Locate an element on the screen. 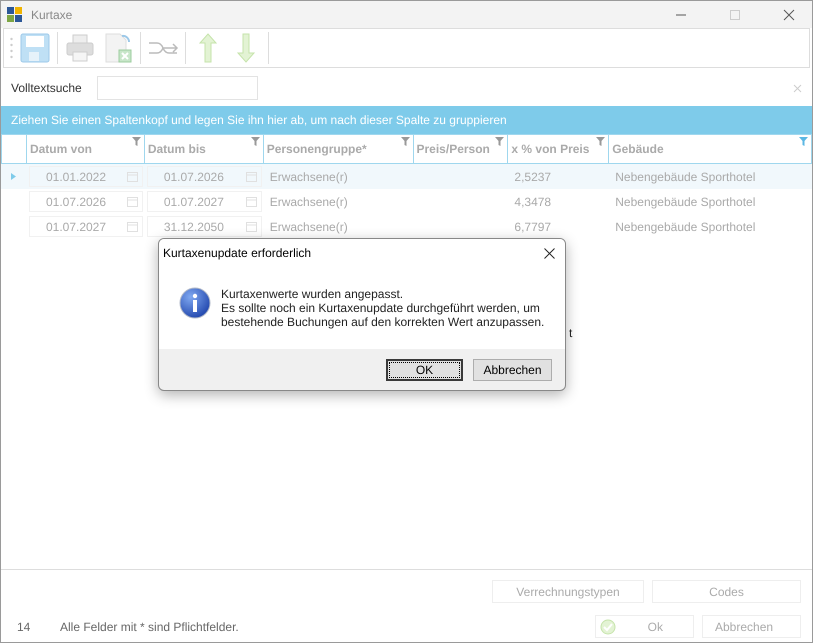 This screenshot has width=813, height=643. cancel-button: Abbrechen is located at coordinates (751, 626).